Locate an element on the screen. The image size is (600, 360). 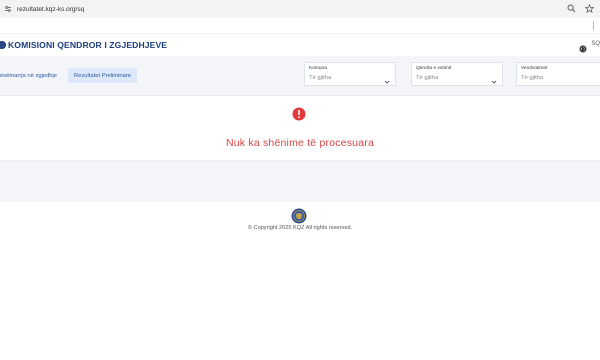
nav-participation: ësëmarrja në zgjedhje is located at coordinates (28, 75).